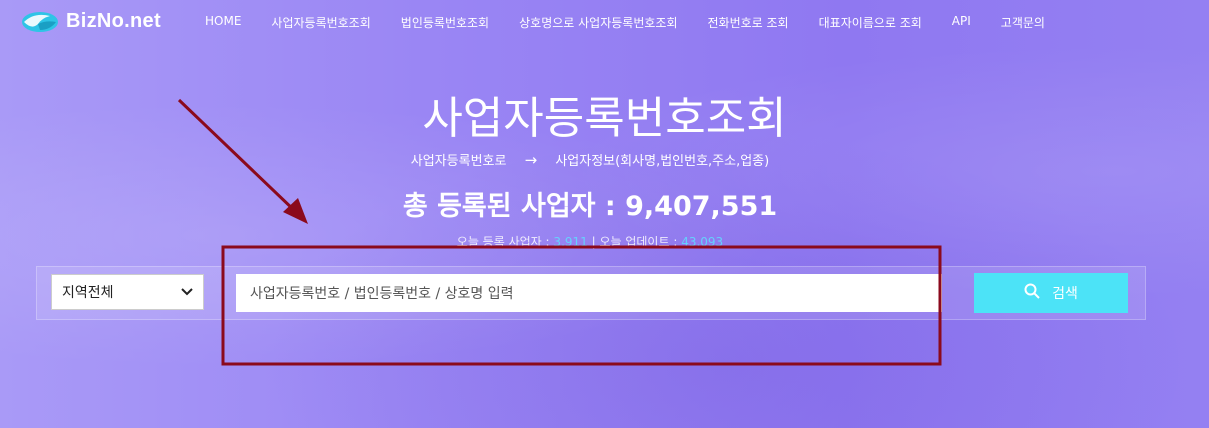 This screenshot has width=1209, height=428. What do you see at coordinates (127, 292) in the screenshot?
I see `region-select: 지역전체` at bounding box center [127, 292].